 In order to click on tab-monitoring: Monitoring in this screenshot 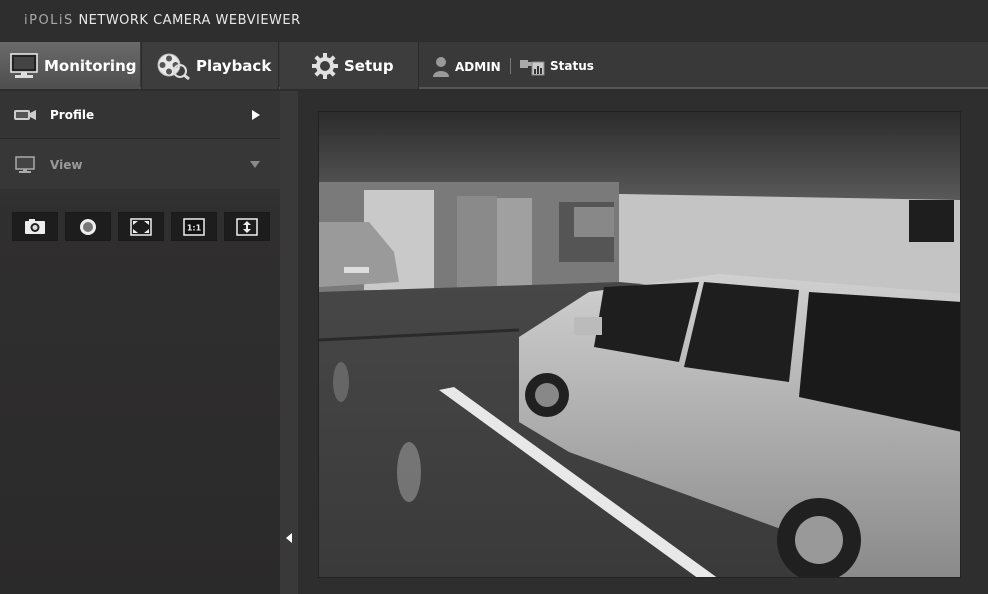, I will do `click(70, 65)`.